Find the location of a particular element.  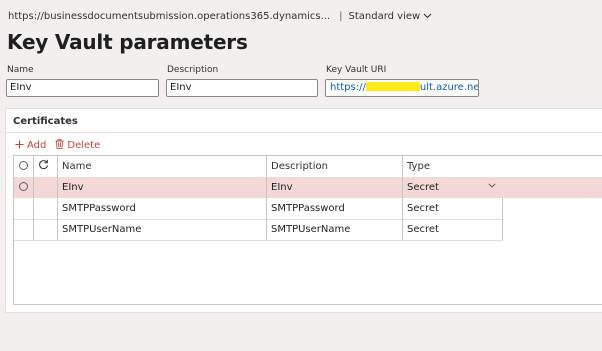

cell-name: EInv is located at coordinates (73, 187).